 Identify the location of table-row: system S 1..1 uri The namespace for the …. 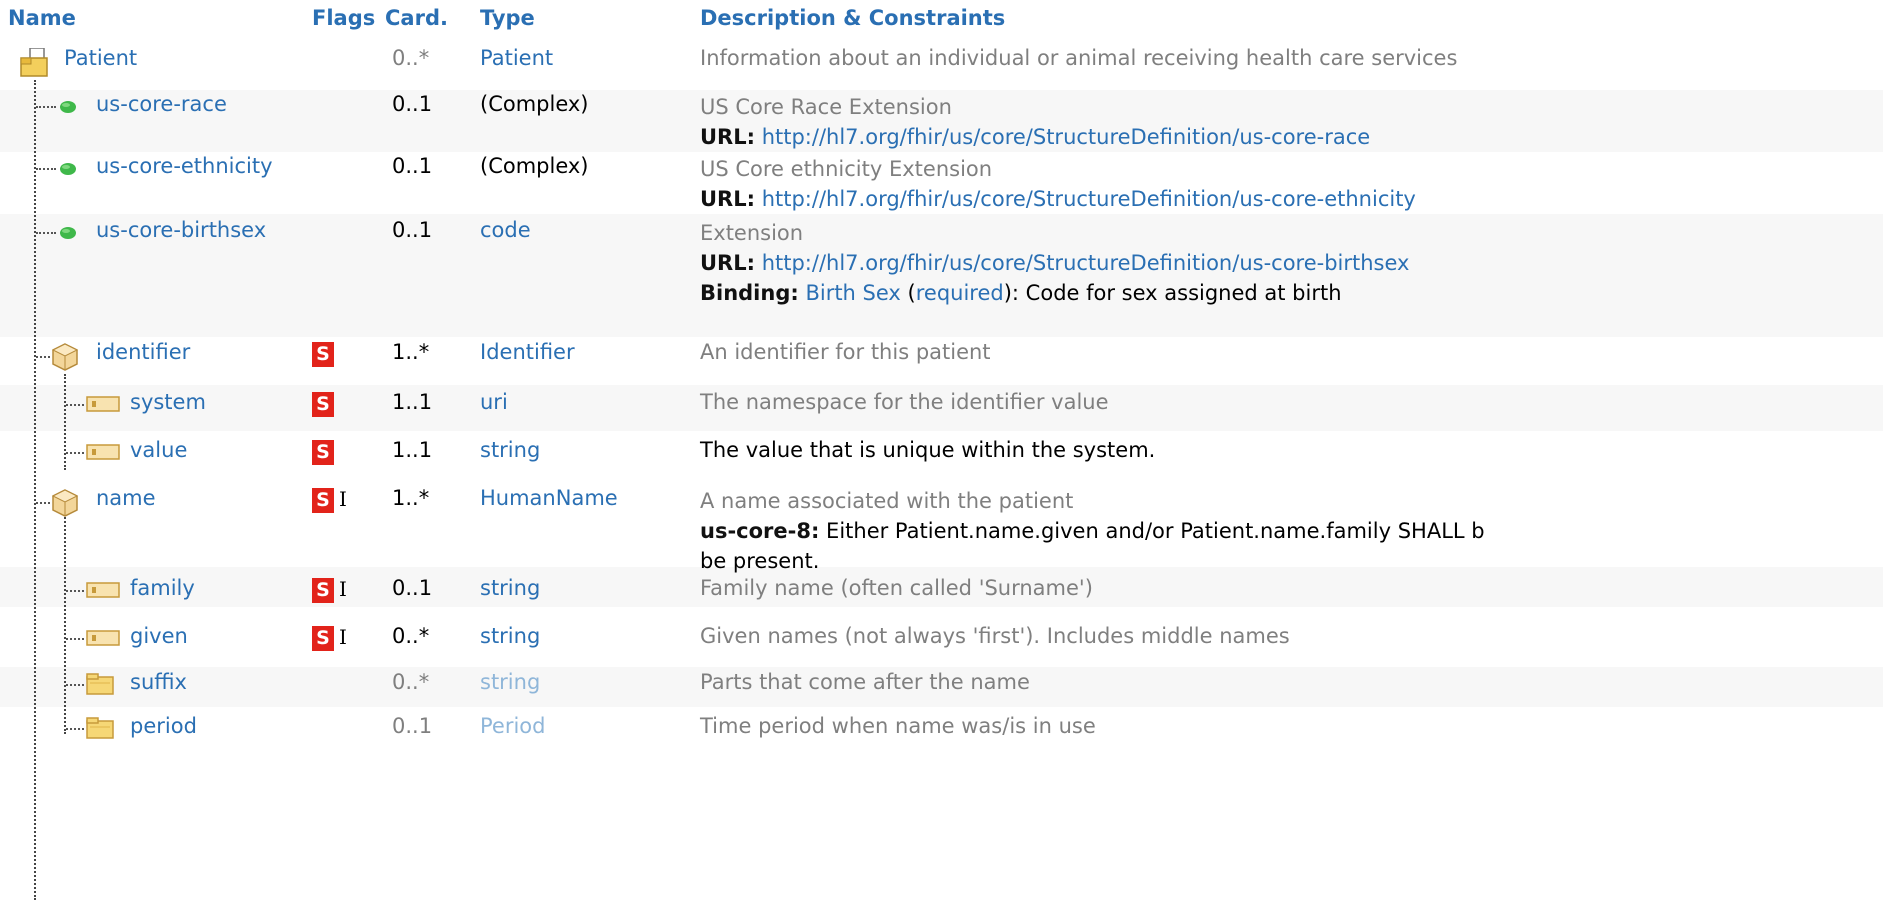
(941, 410).